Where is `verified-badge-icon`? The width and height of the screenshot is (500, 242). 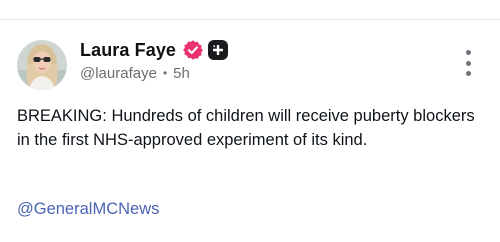 verified-badge-icon is located at coordinates (193, 50).